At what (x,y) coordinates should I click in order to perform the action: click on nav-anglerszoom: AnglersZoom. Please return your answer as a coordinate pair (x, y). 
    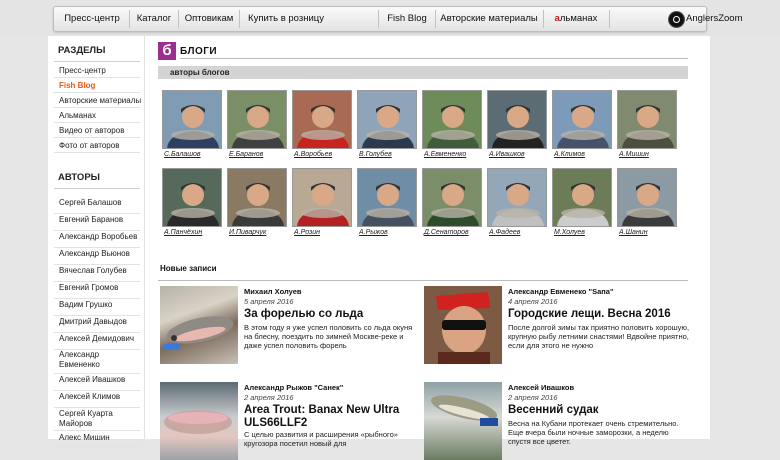
    Looking at the image, I should click on (720, 19).